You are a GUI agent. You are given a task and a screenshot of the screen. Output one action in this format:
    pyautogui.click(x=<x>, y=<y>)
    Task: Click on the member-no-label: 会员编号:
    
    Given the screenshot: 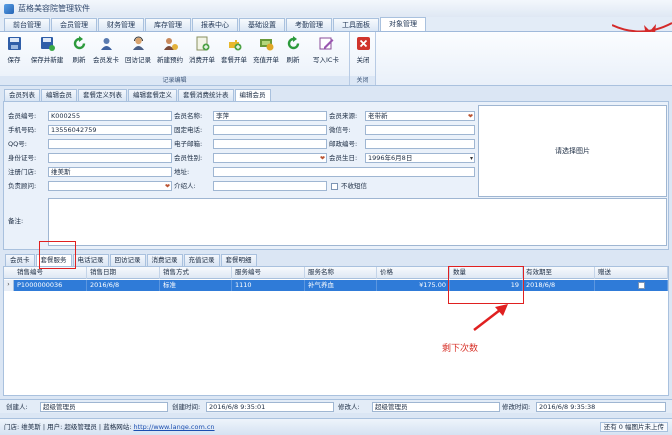 What is the action you would take?
    pyautogui.click(x=22, y=116)
    